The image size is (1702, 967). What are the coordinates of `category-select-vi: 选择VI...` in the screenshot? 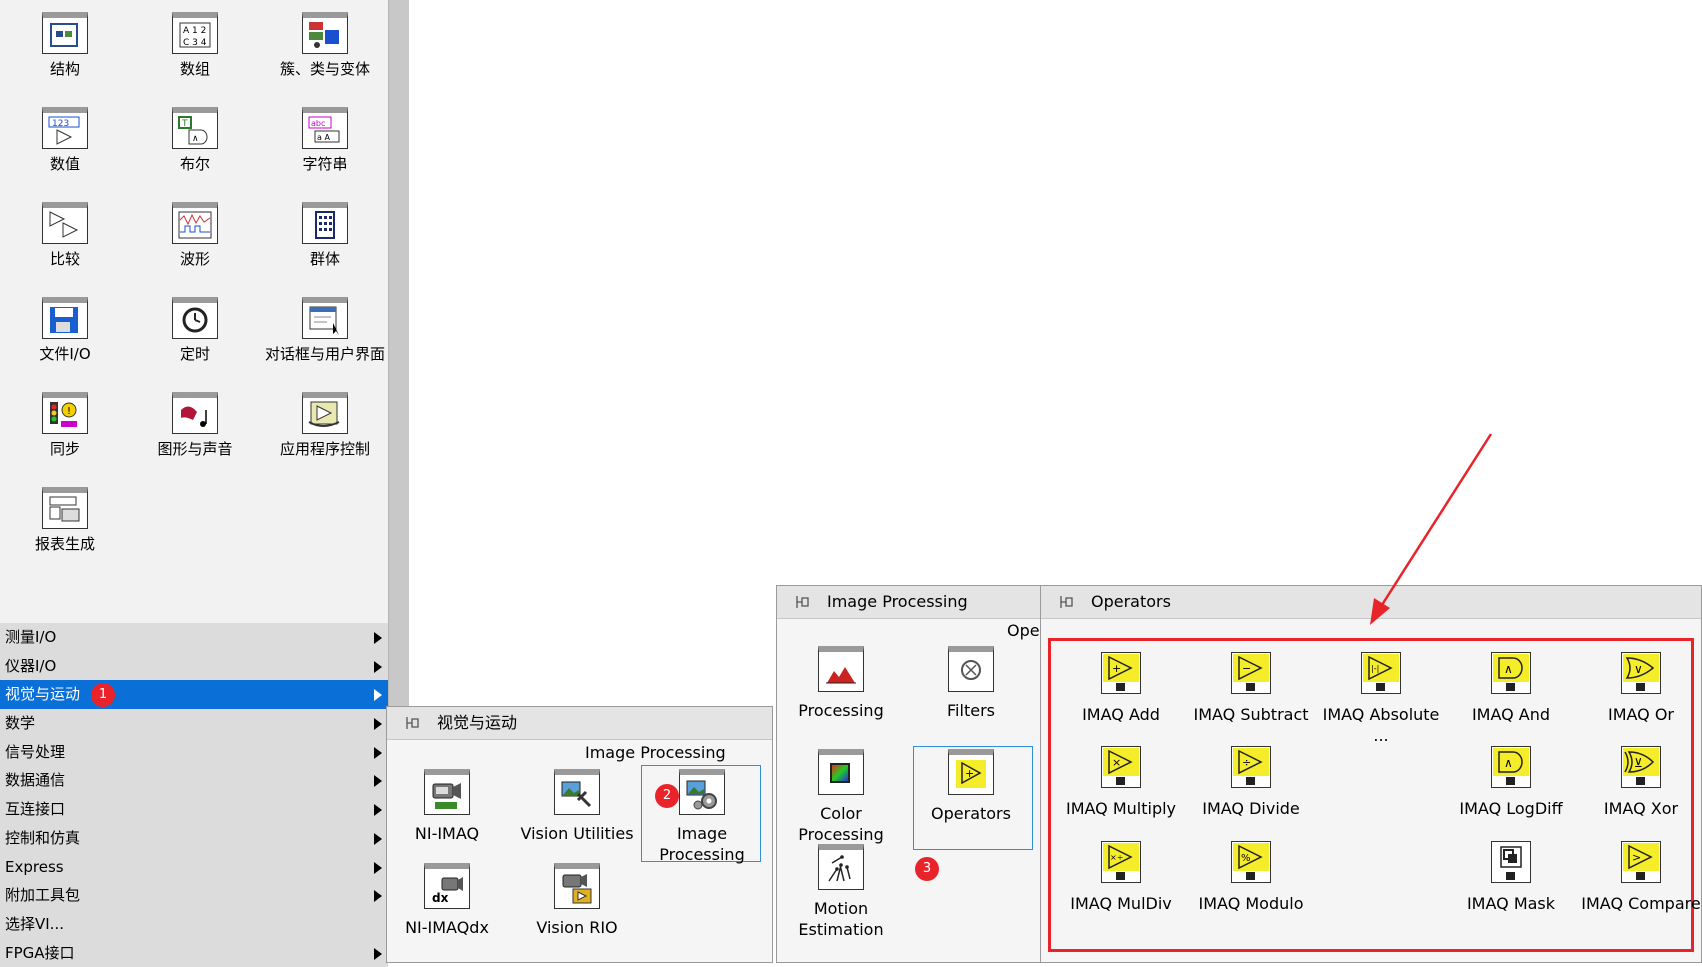 It's located at (194, 924).